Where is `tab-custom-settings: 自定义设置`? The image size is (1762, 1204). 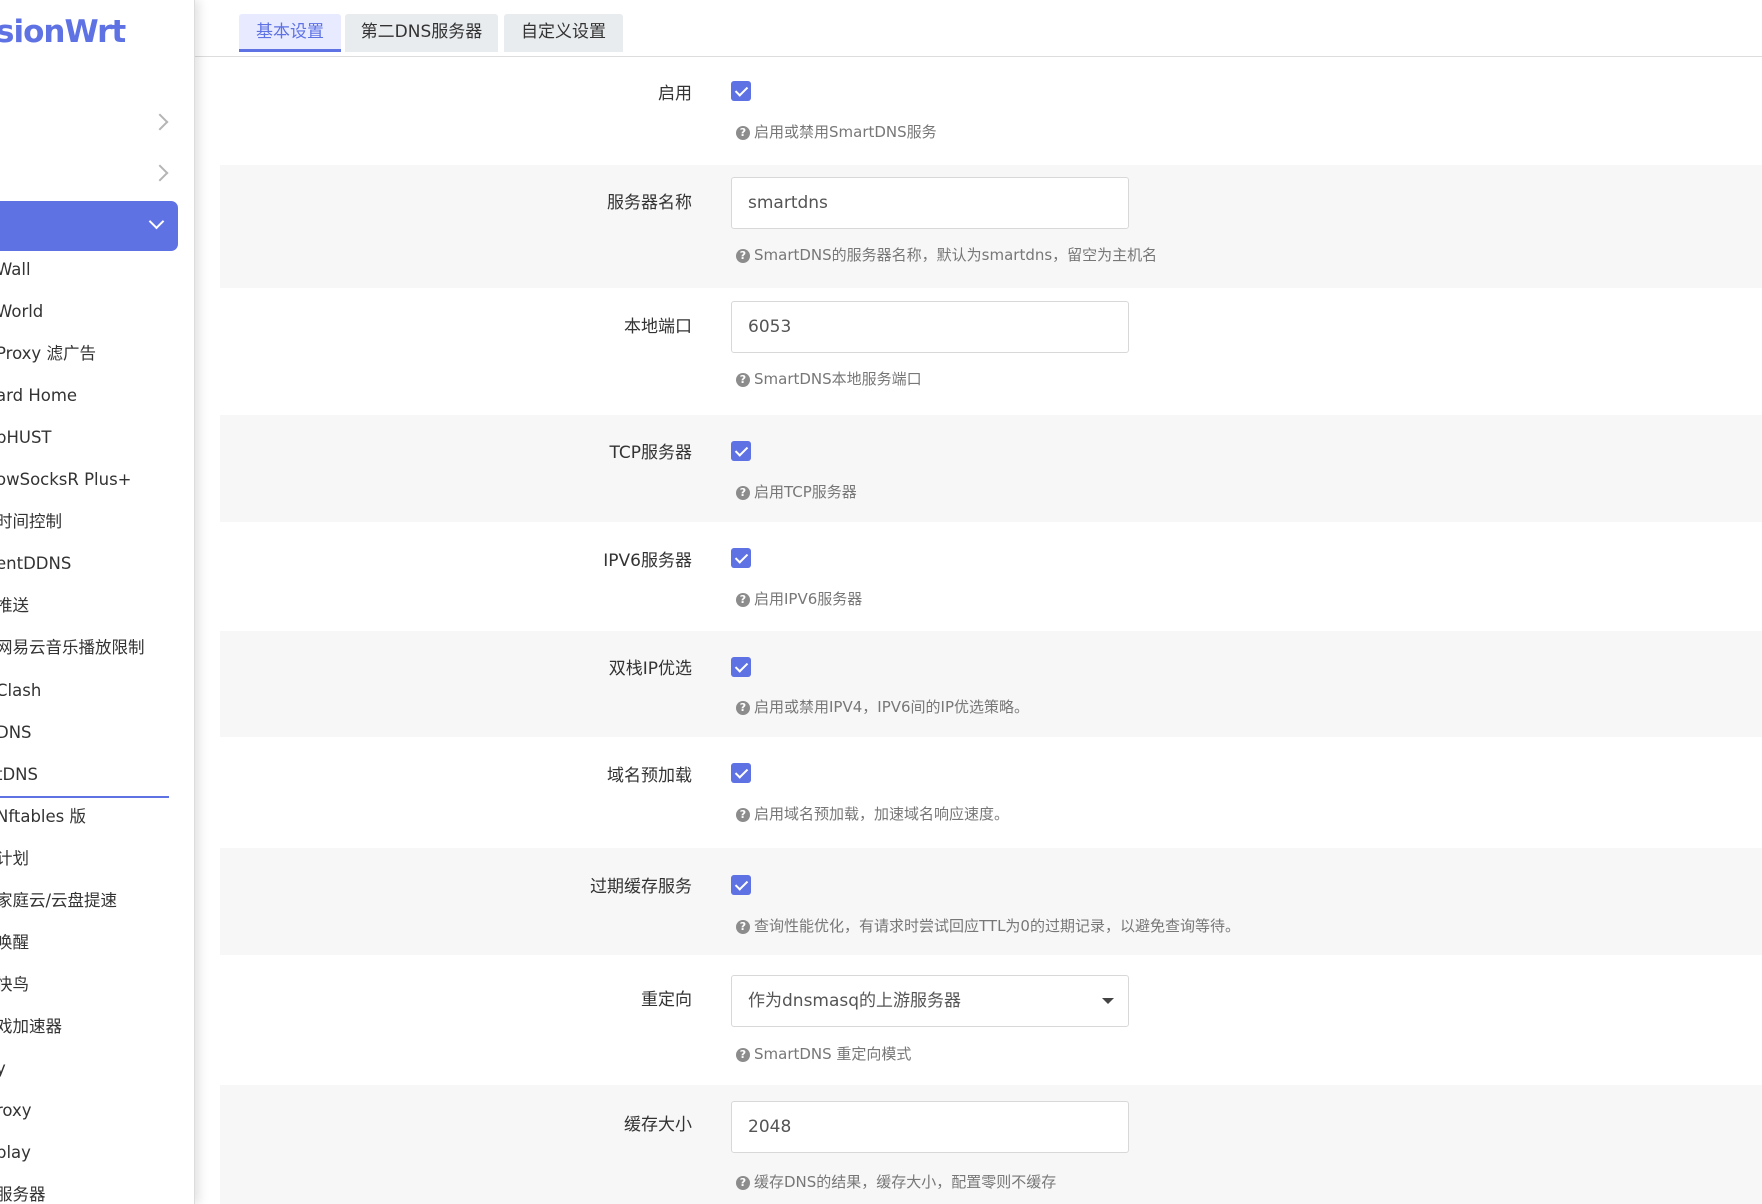 tab-custom-settings: 自定义设置 is located at coordinates (563, 33).